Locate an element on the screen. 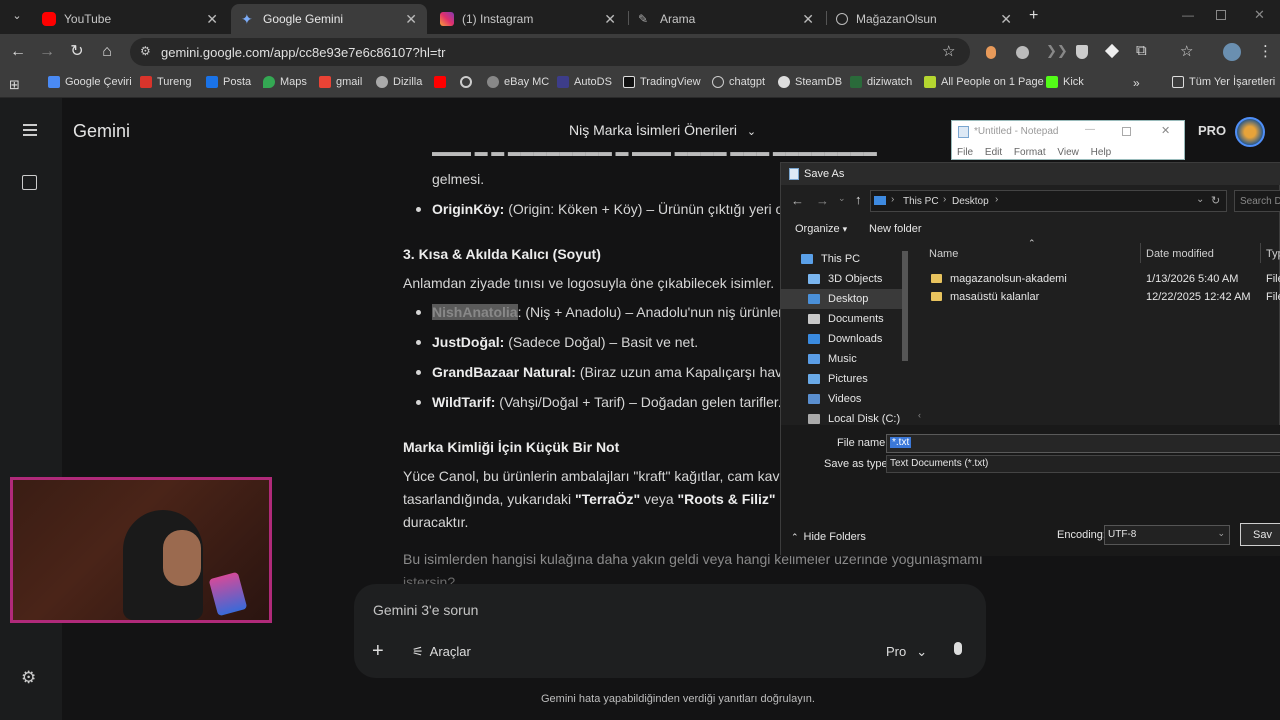  conversation-title: Niş Marka İsimleri Önerileri ⌄ is located at coordinates (662, 130).